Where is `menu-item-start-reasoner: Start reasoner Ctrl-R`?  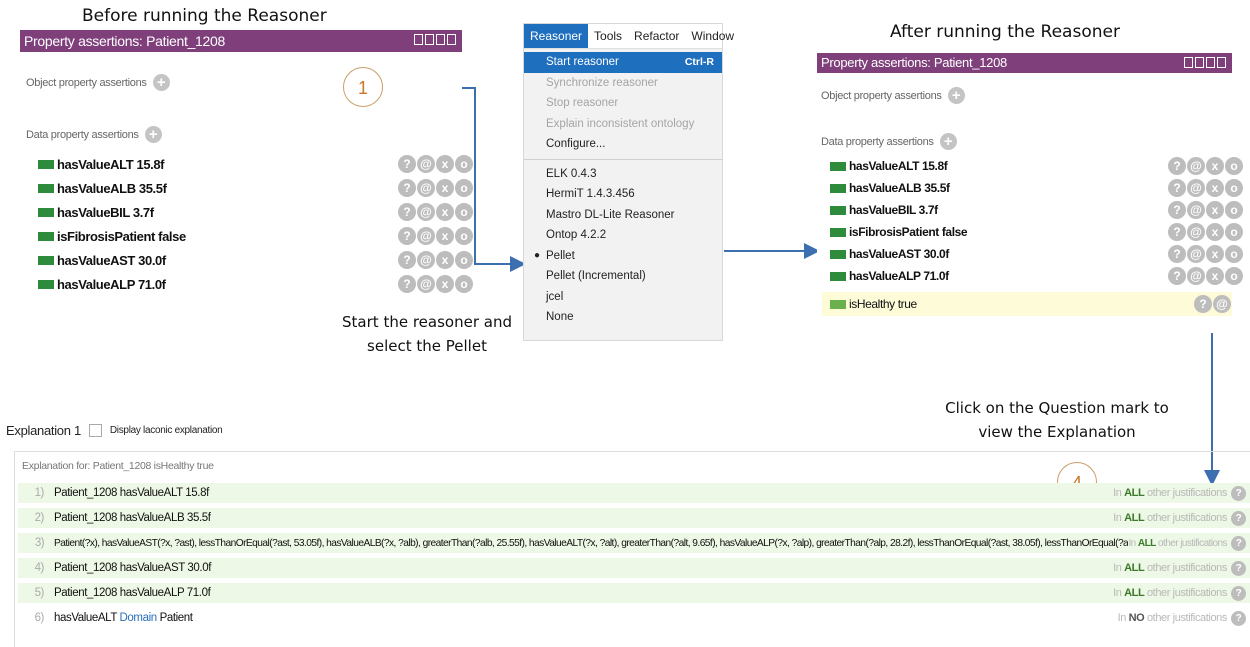
menu-item-start-reasoner: Start reasoner Ctrl-R is located at coordinates (623, 62).